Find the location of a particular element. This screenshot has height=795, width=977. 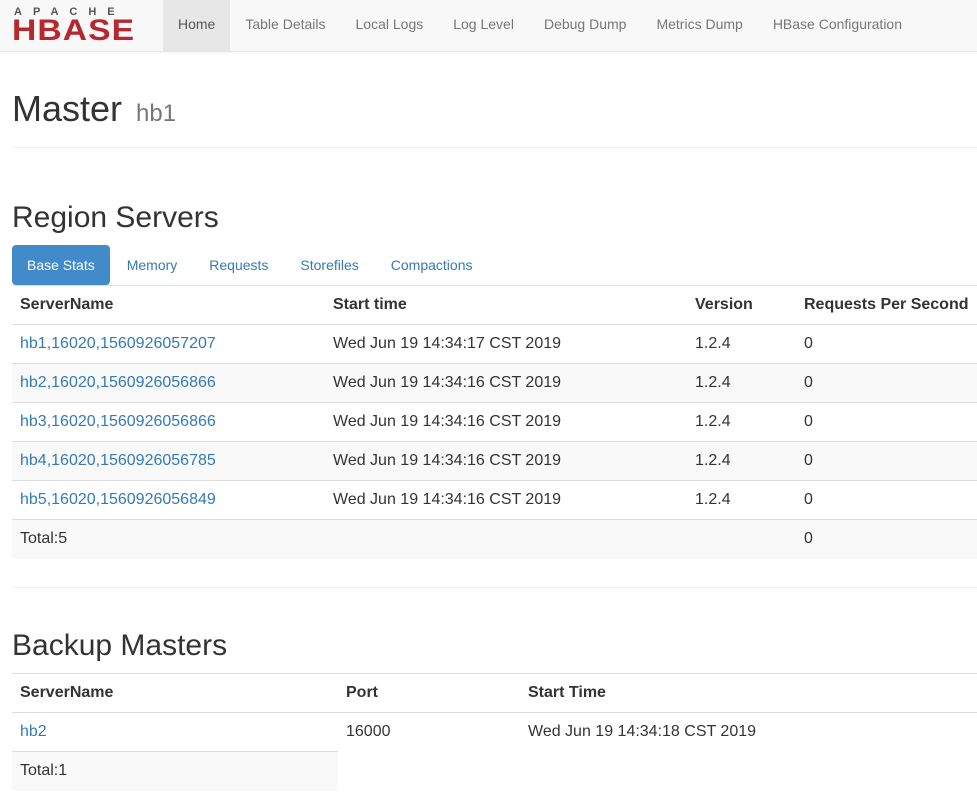

backup-masters-heading: Backup Masters is located at coordinates (120, 645).